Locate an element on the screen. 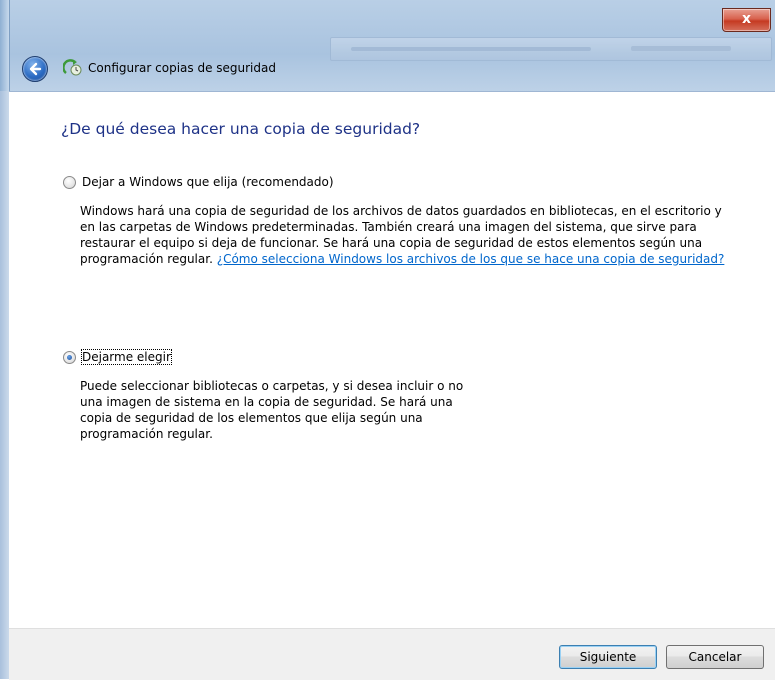 The image size is (775, 680). back-arrow-icon is located at coordinates (35, 69).